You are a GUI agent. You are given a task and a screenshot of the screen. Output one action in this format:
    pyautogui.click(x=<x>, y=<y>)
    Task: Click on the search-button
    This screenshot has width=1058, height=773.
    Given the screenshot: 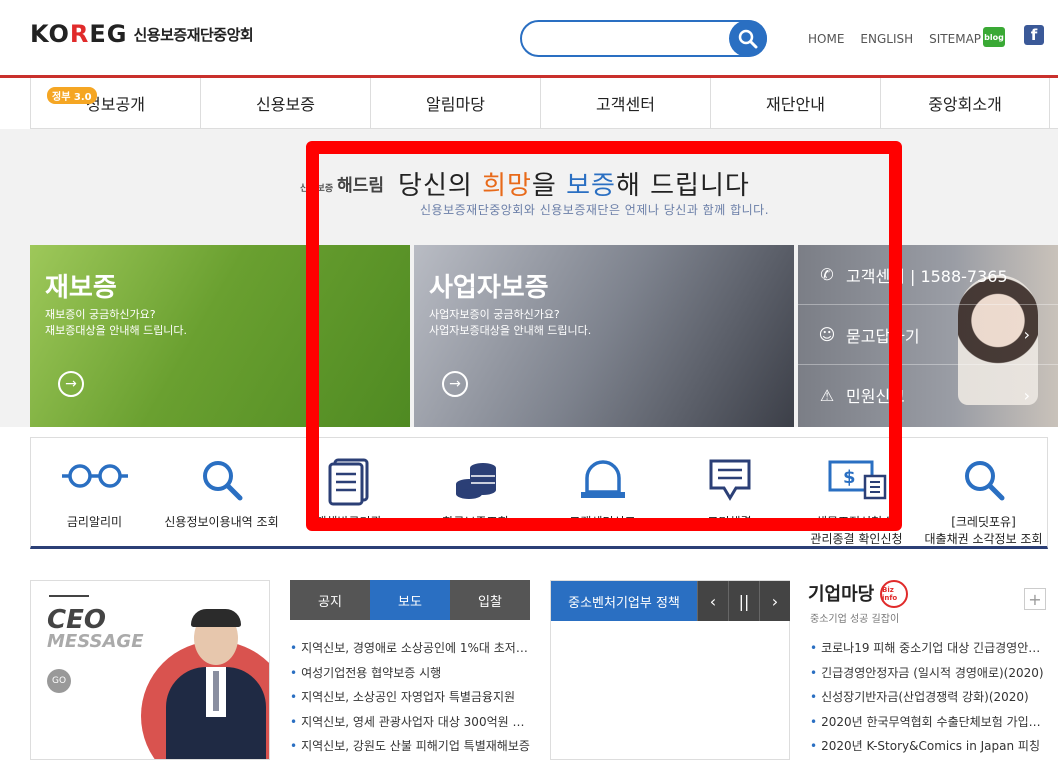 What is the action you would take?
    pyautogui.click(x=748, y=38)
    